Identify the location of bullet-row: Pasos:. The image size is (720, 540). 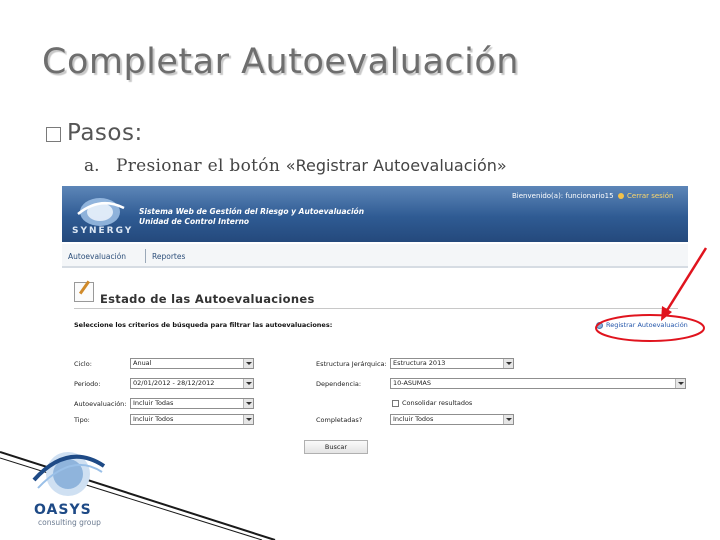
(94, 133).